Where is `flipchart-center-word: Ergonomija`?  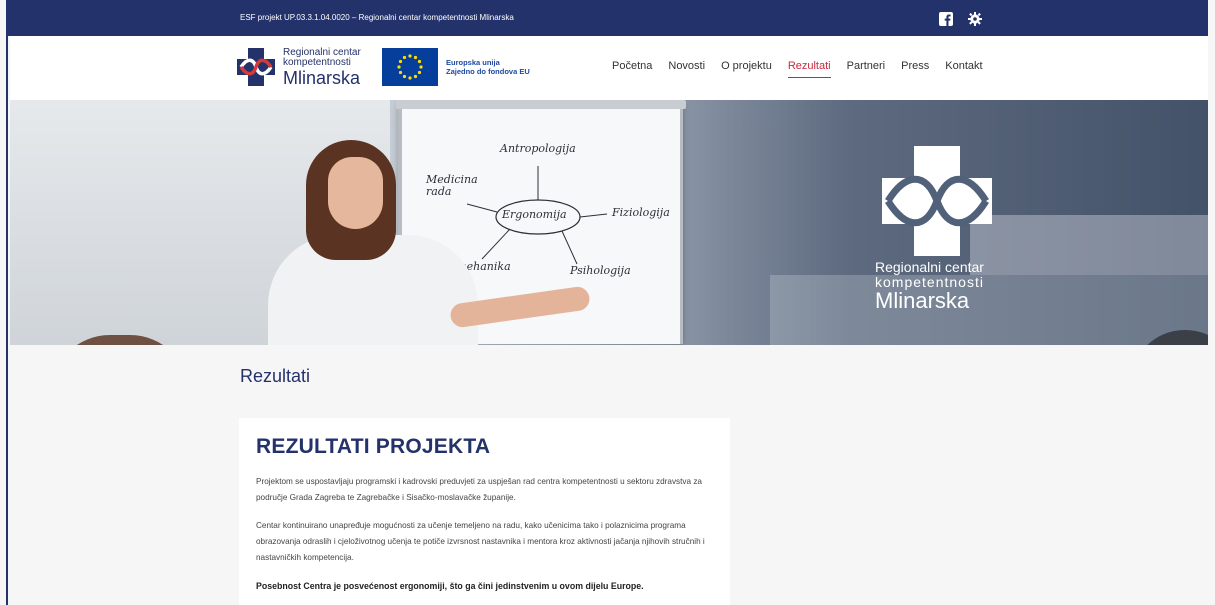
flipchart-center-word: Ergonomija is located at coordinates (534, 214).